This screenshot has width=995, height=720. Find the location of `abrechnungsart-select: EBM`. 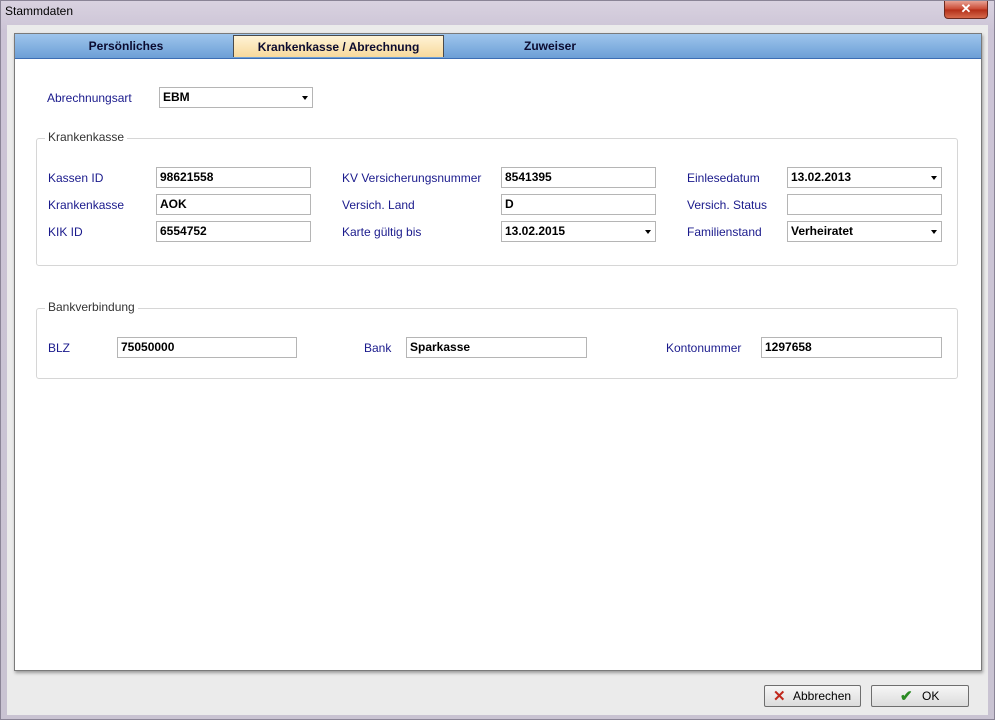

abrechnungsart-select: EBM is located at coordinates (236, 97).